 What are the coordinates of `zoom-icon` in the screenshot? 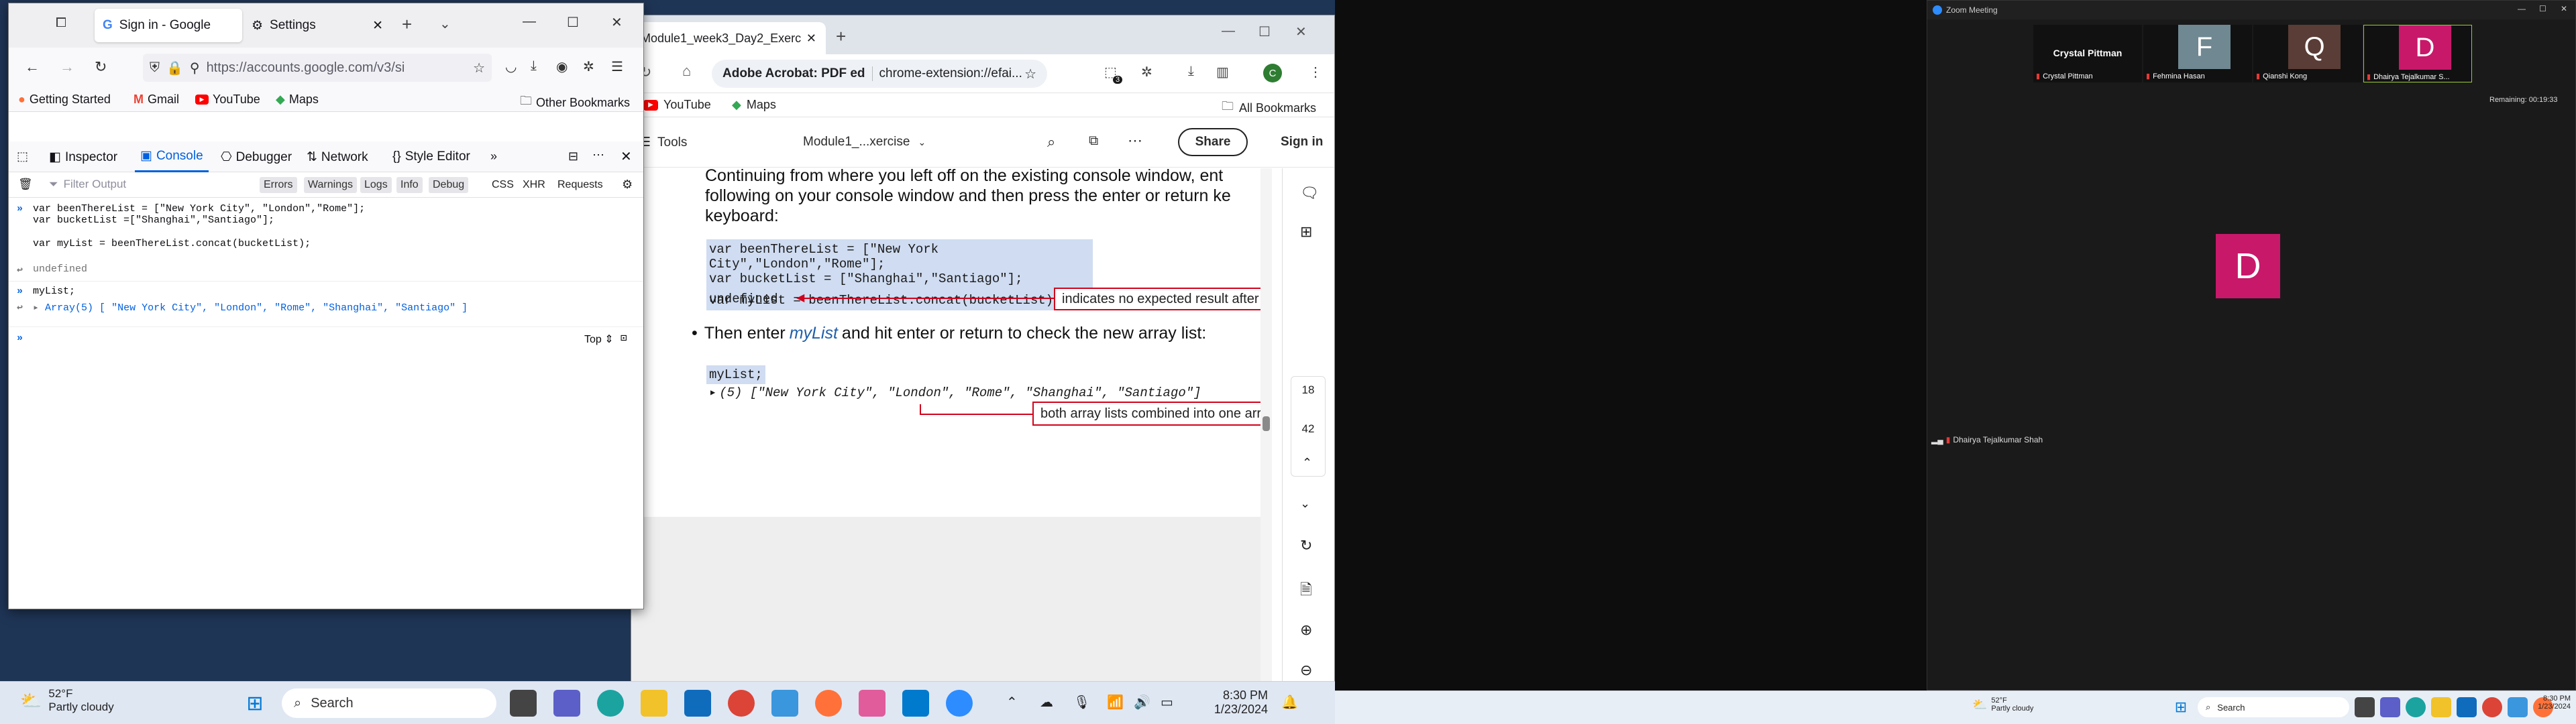 It's located at (959, 703).